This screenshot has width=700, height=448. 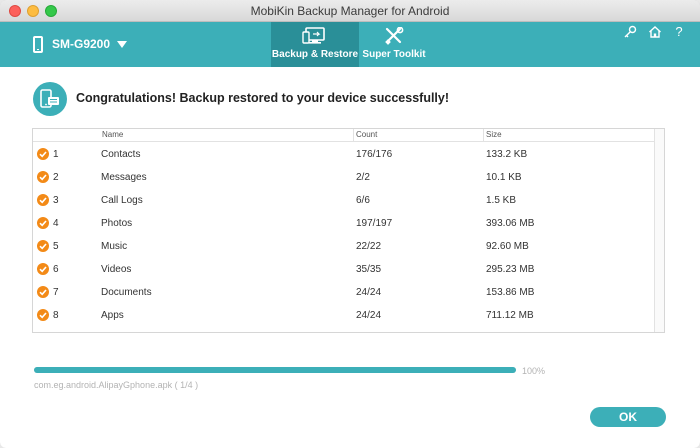 I want to click on row-count: 2/2, so click(x=363, y=177).